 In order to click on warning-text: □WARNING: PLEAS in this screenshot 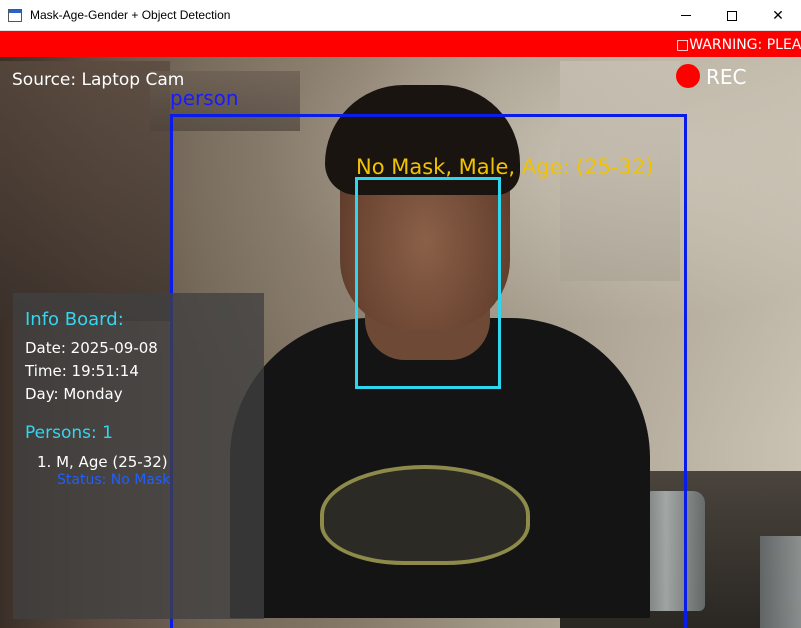, I will do `click(738, 45)`.